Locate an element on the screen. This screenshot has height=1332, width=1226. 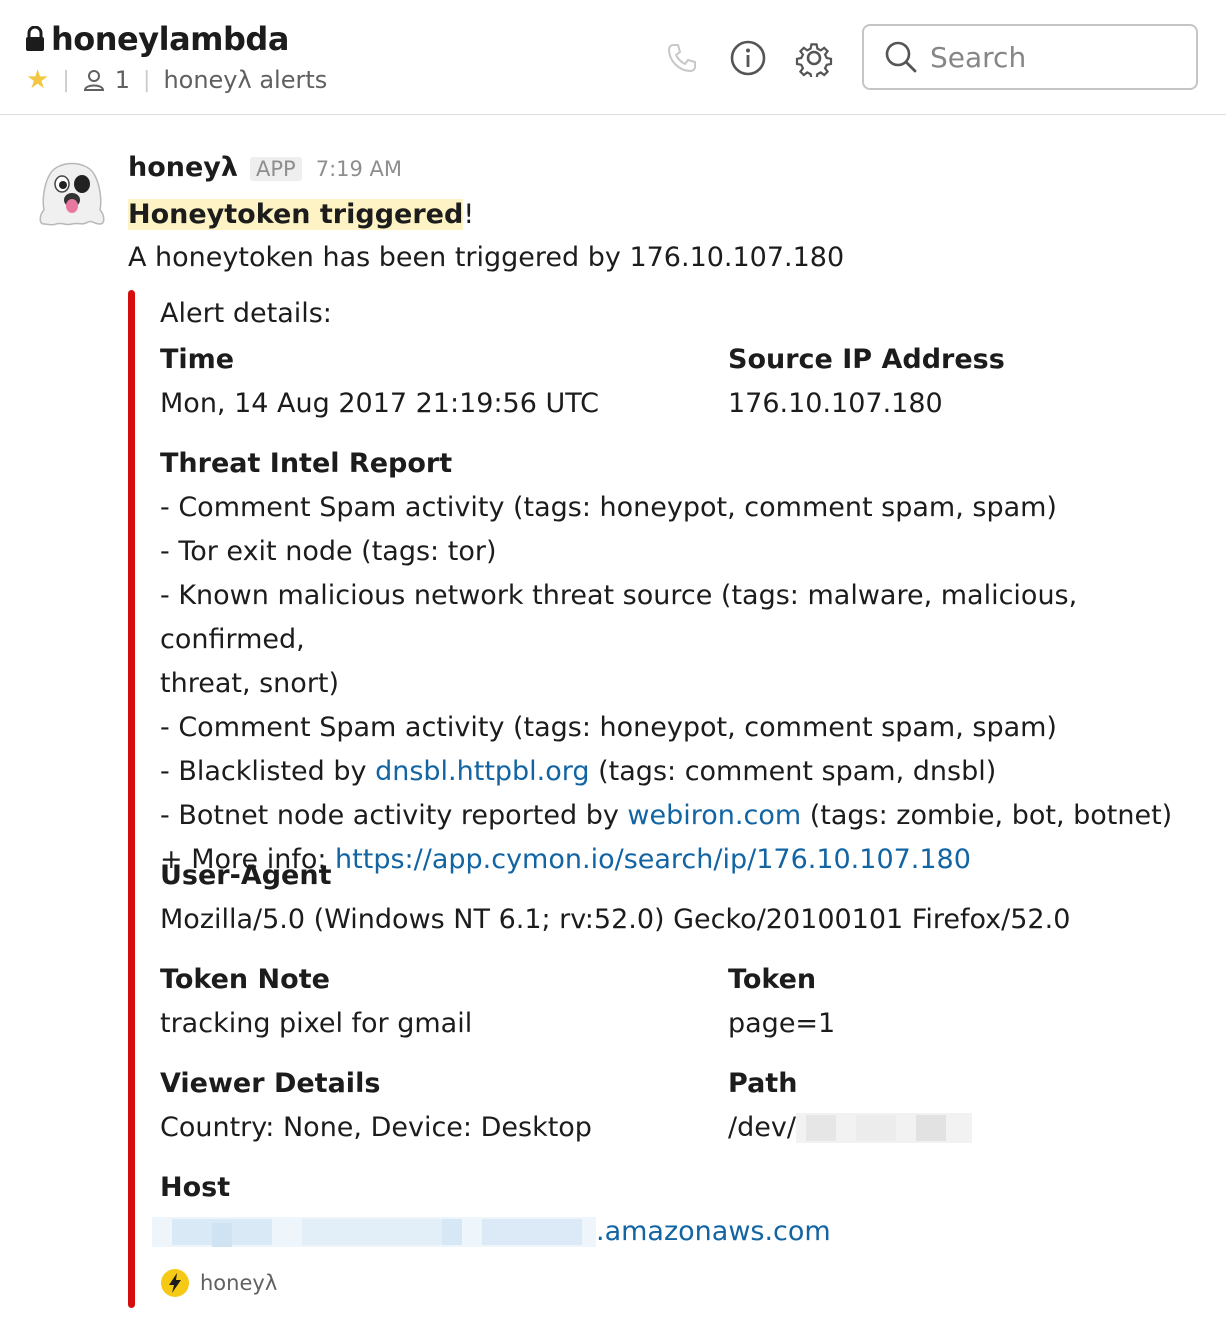
search-input is located at coordinates (1055, 57).